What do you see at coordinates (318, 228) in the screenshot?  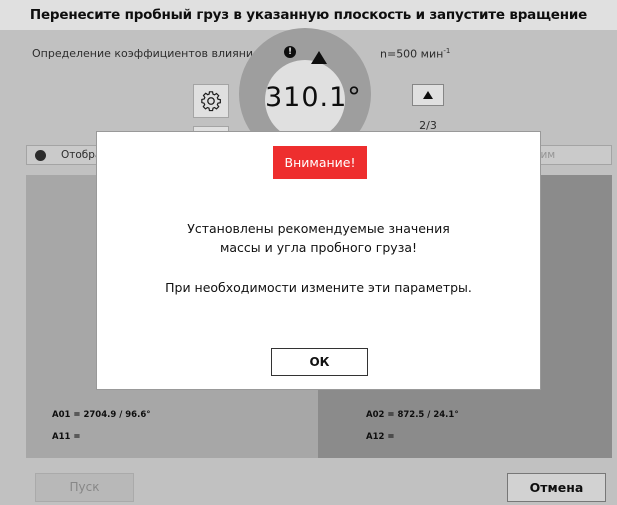 I see `dialog-message-line-1: Установлены рекомендуемые значения` at bounding box center [318, 228].